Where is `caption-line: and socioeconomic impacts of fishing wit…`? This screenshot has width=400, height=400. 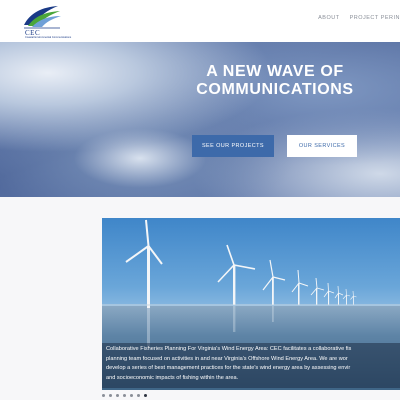 caption-line: and socioeconomic impacts of fishing wit… is located at coordinates (172, 377).